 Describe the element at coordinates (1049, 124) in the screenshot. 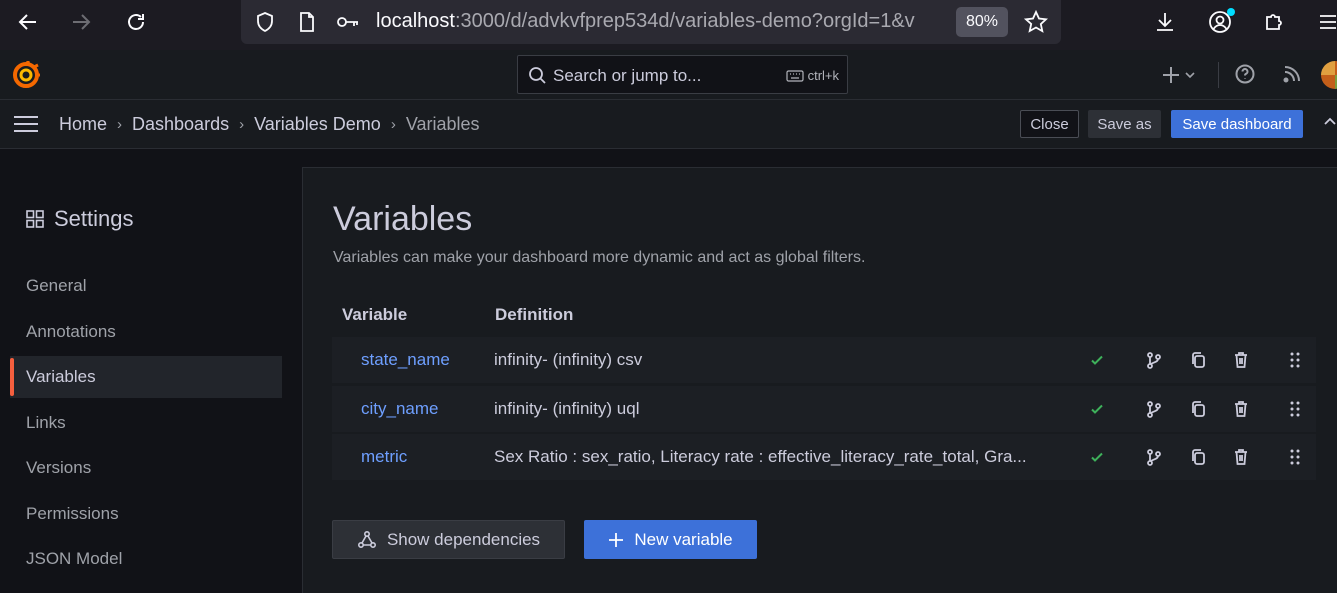

I see `close-button: Close` at that location.